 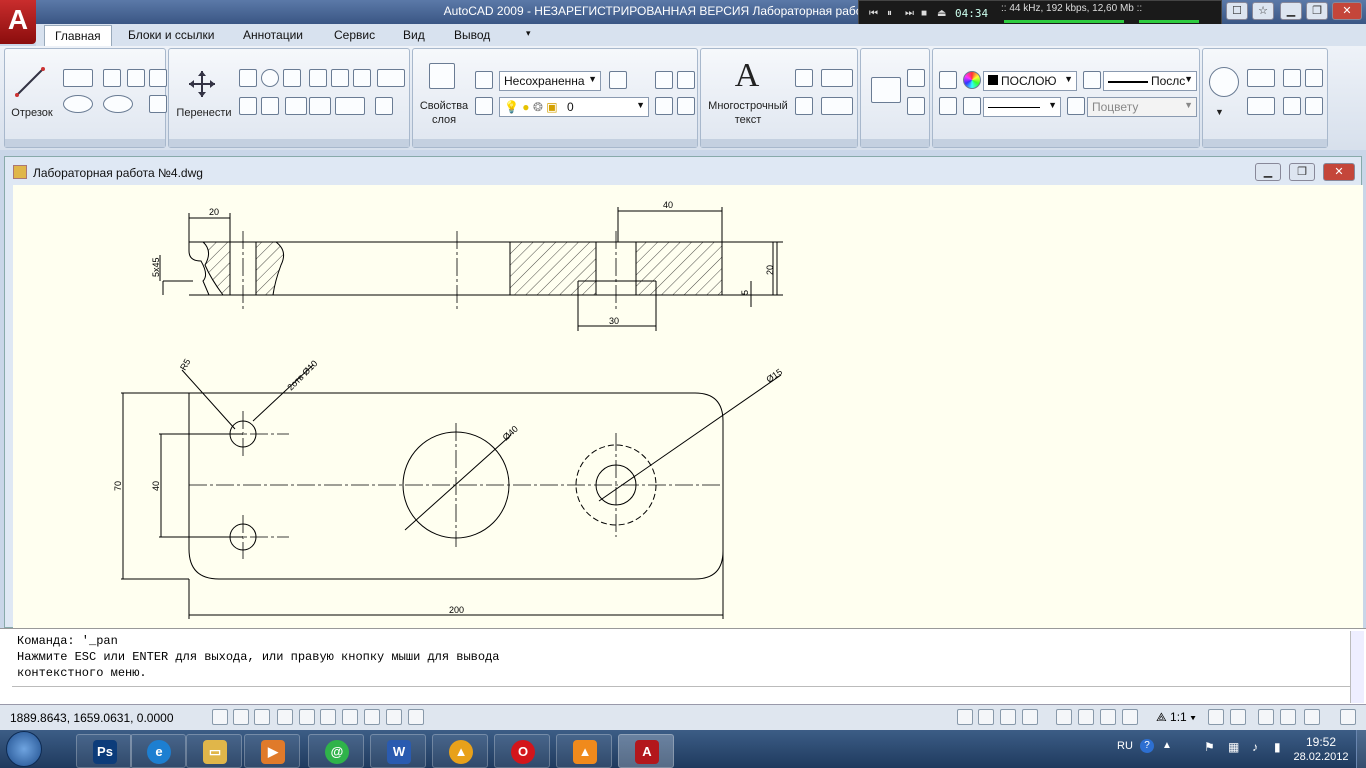 What do you see at coordinates (972, 80) in the screenshot?
I see `color-wheel-icon` at bounding box center [972, 80].